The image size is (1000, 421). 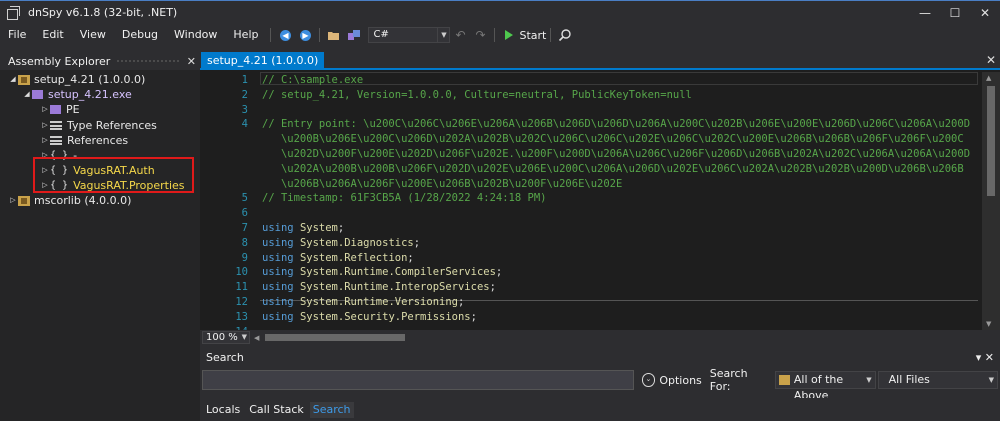 I want to click on line-number: 3, so click(x=244, y=109).